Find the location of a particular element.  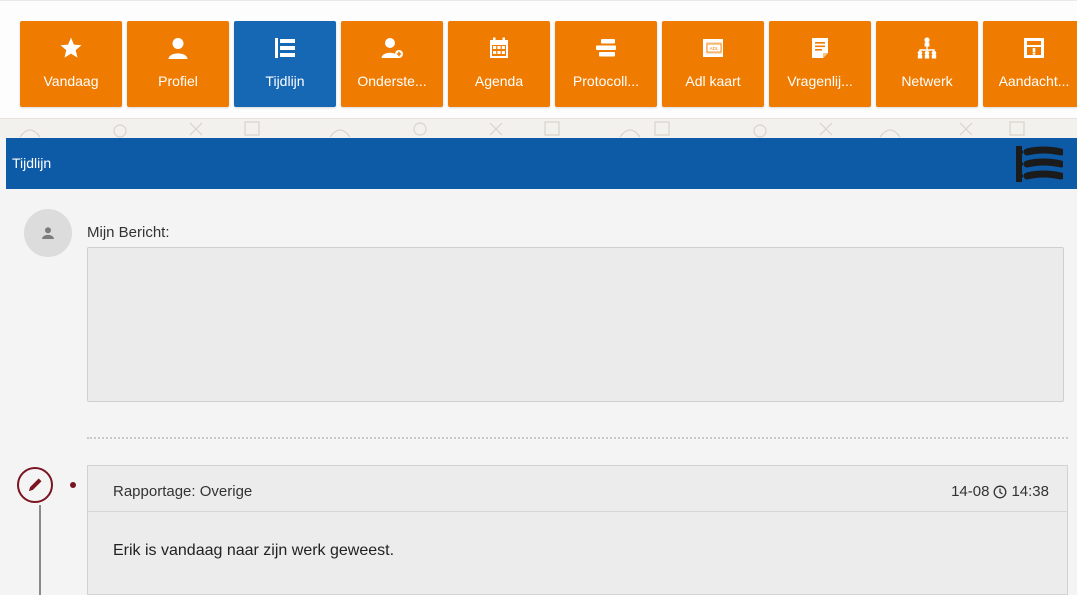

person-icon is located at coordinates (178, 48).